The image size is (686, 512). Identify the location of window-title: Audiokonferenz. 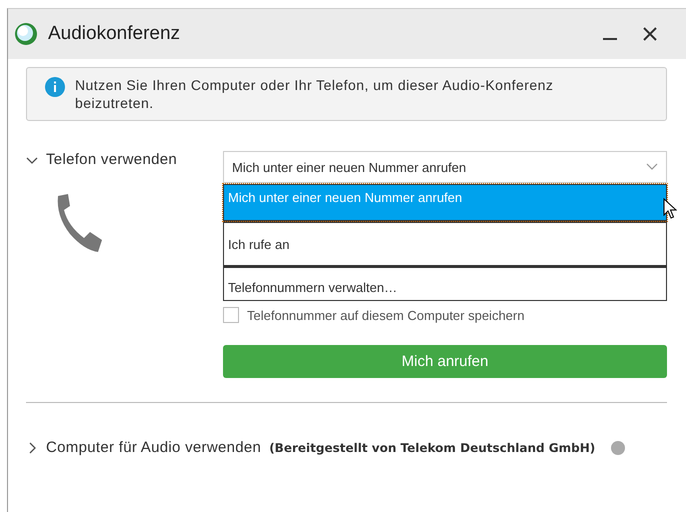
(114, 34).